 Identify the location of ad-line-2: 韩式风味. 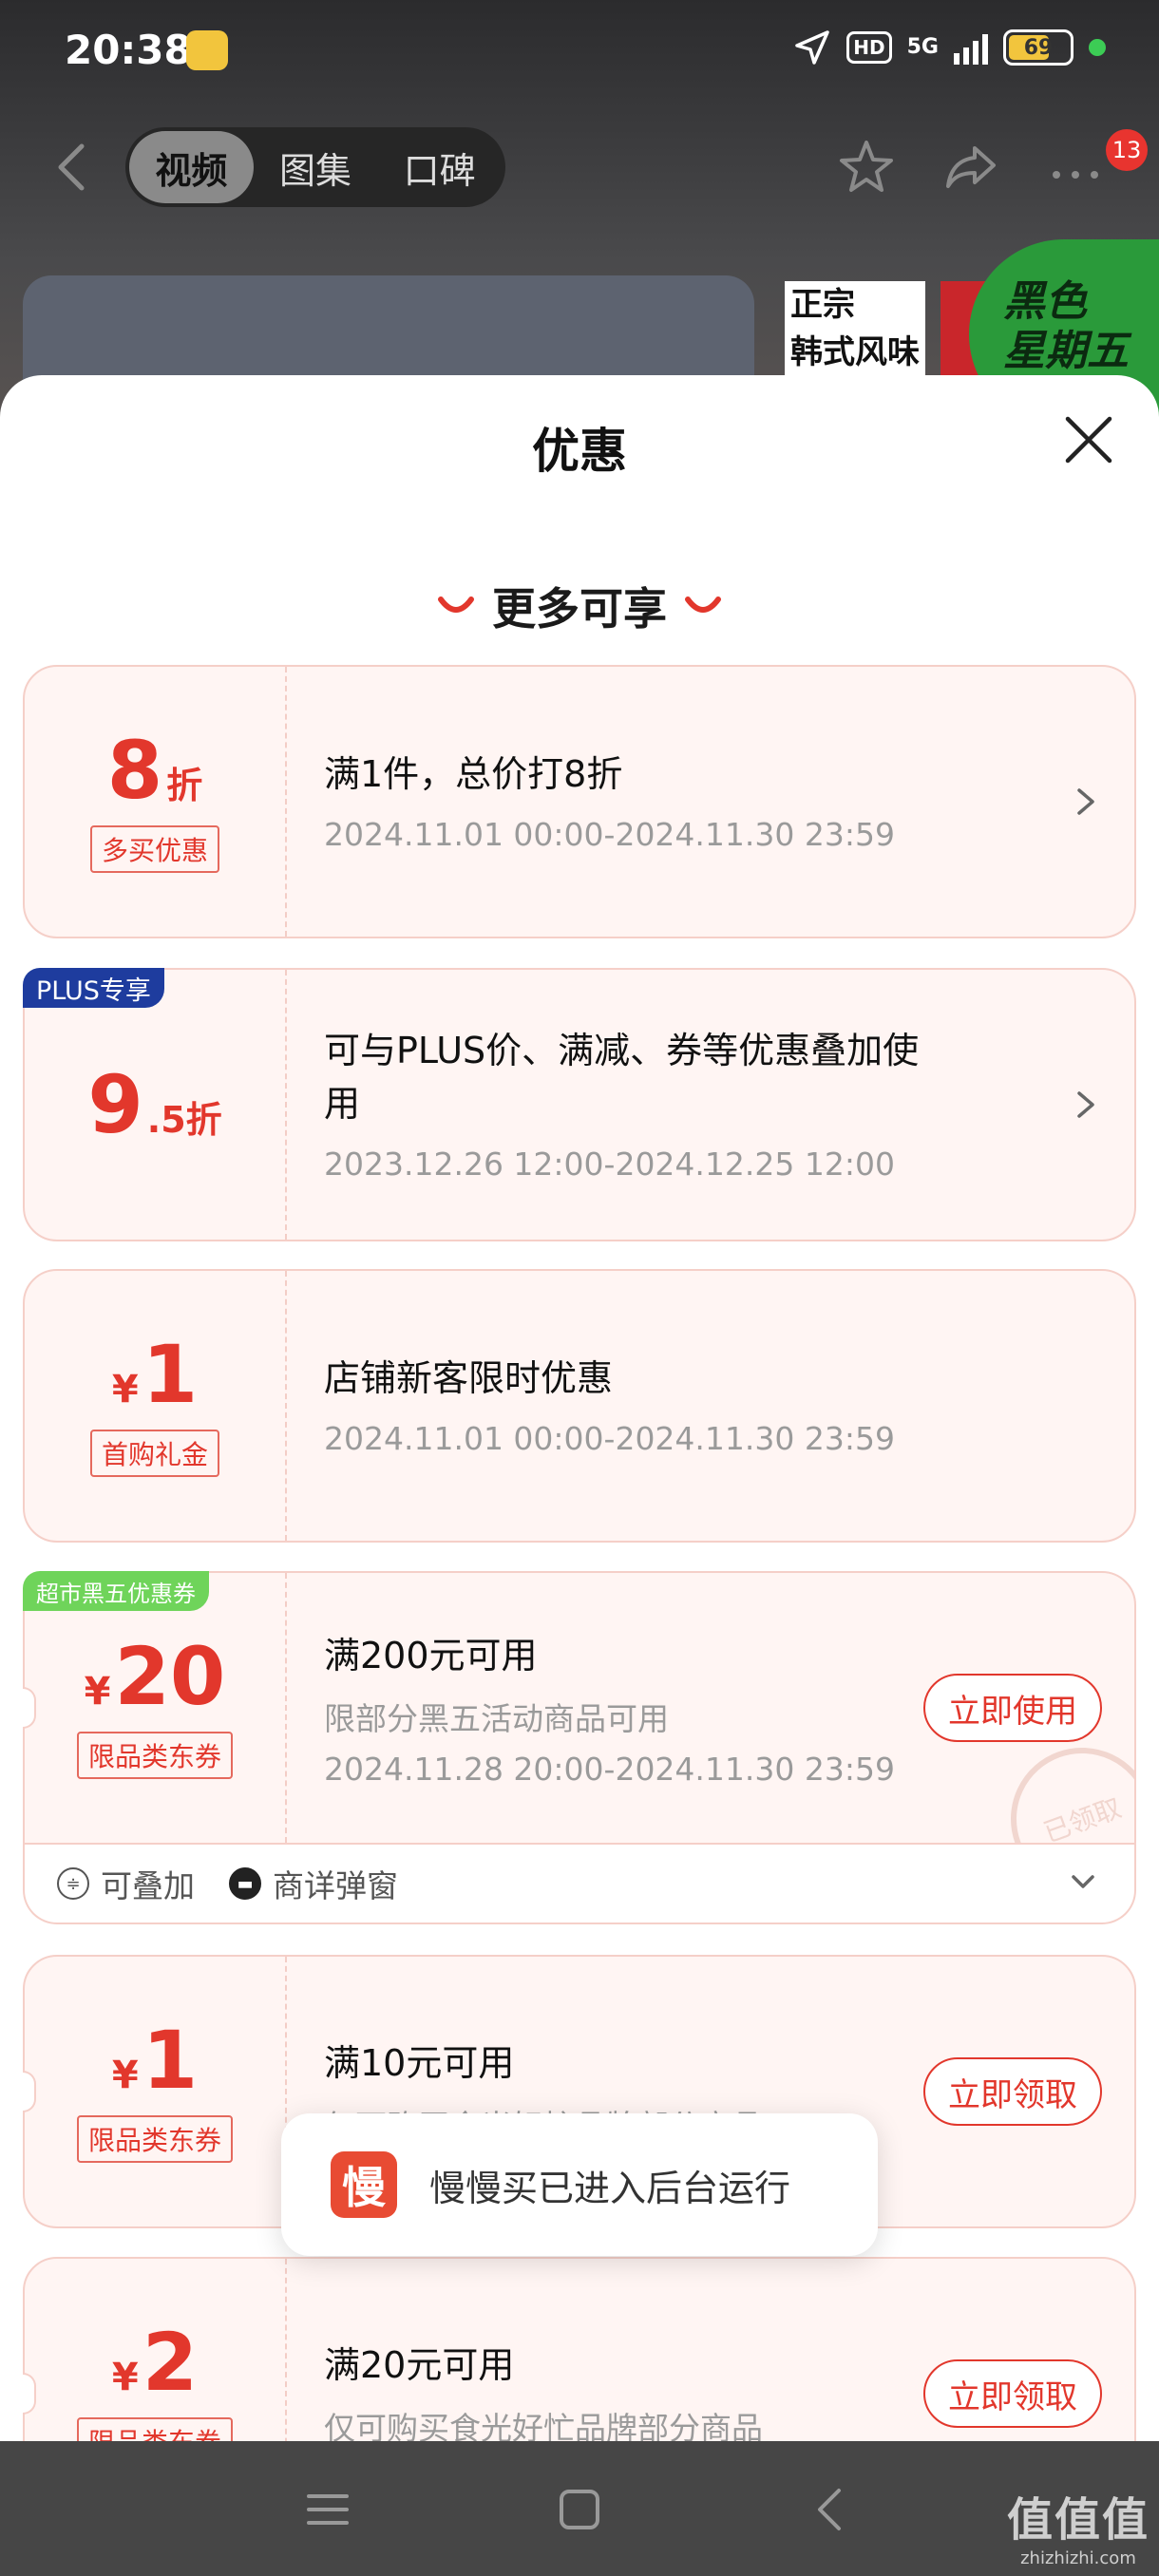
(855, 352).